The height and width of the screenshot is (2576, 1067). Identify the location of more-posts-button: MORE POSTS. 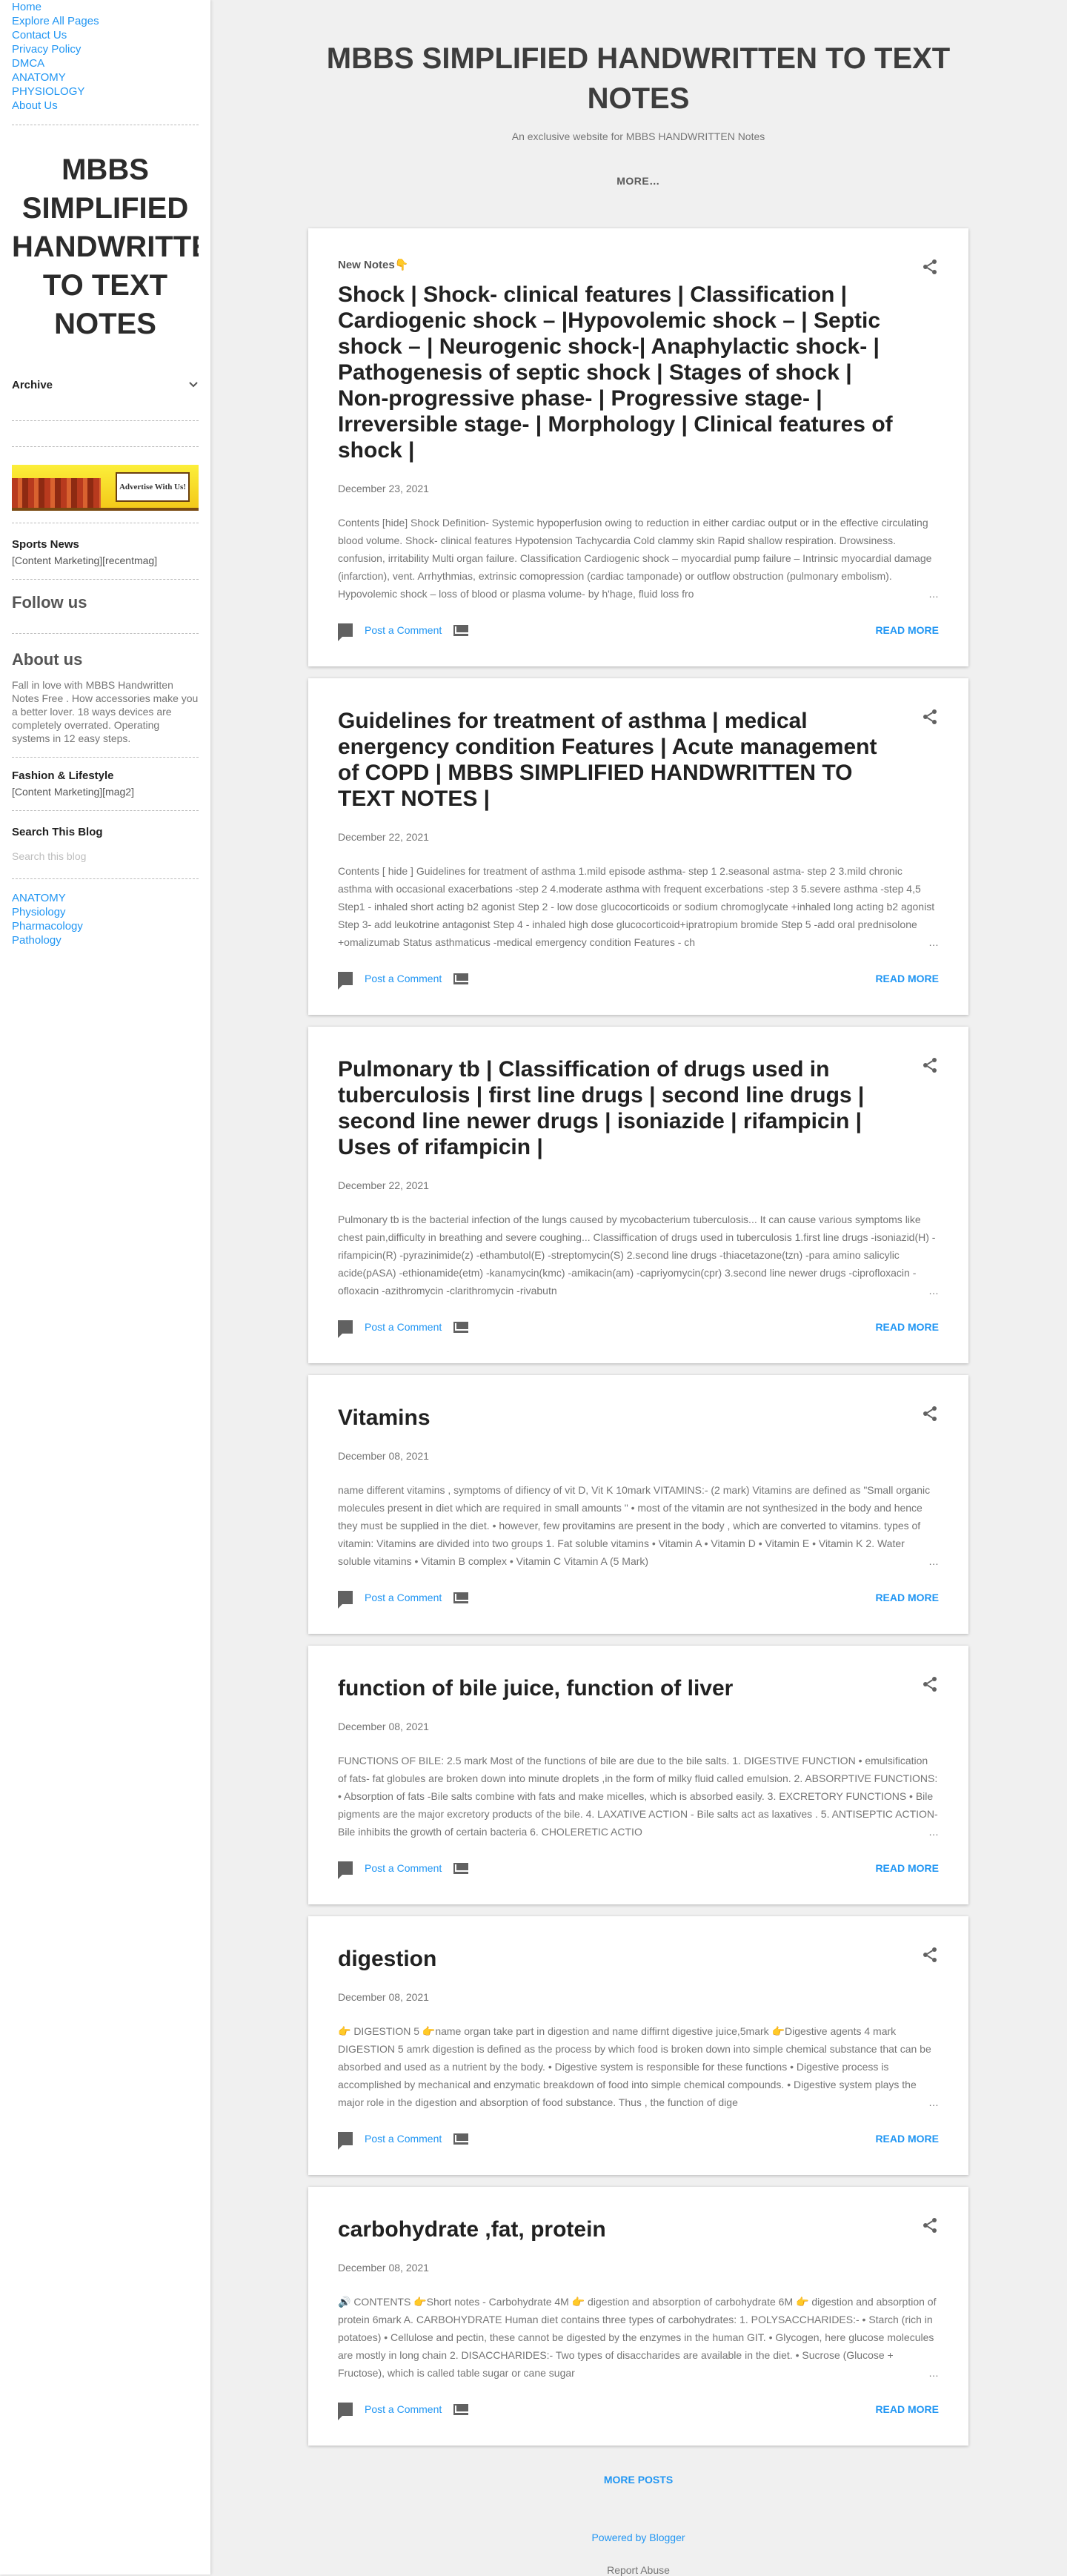
(638, 2480).